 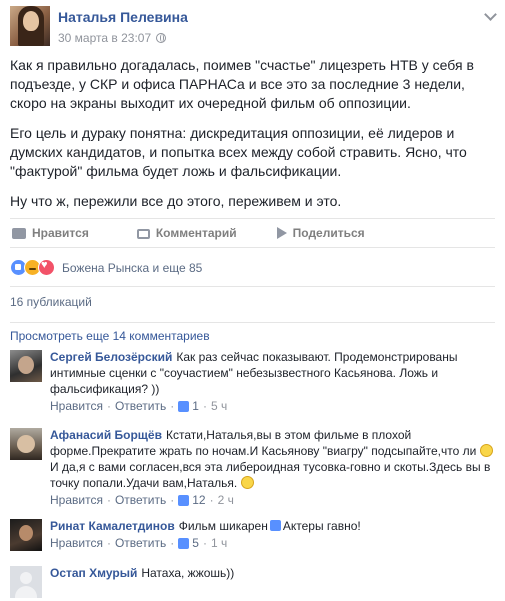 I want to click on comment-like-count: 5, so click(x=195, y=543).